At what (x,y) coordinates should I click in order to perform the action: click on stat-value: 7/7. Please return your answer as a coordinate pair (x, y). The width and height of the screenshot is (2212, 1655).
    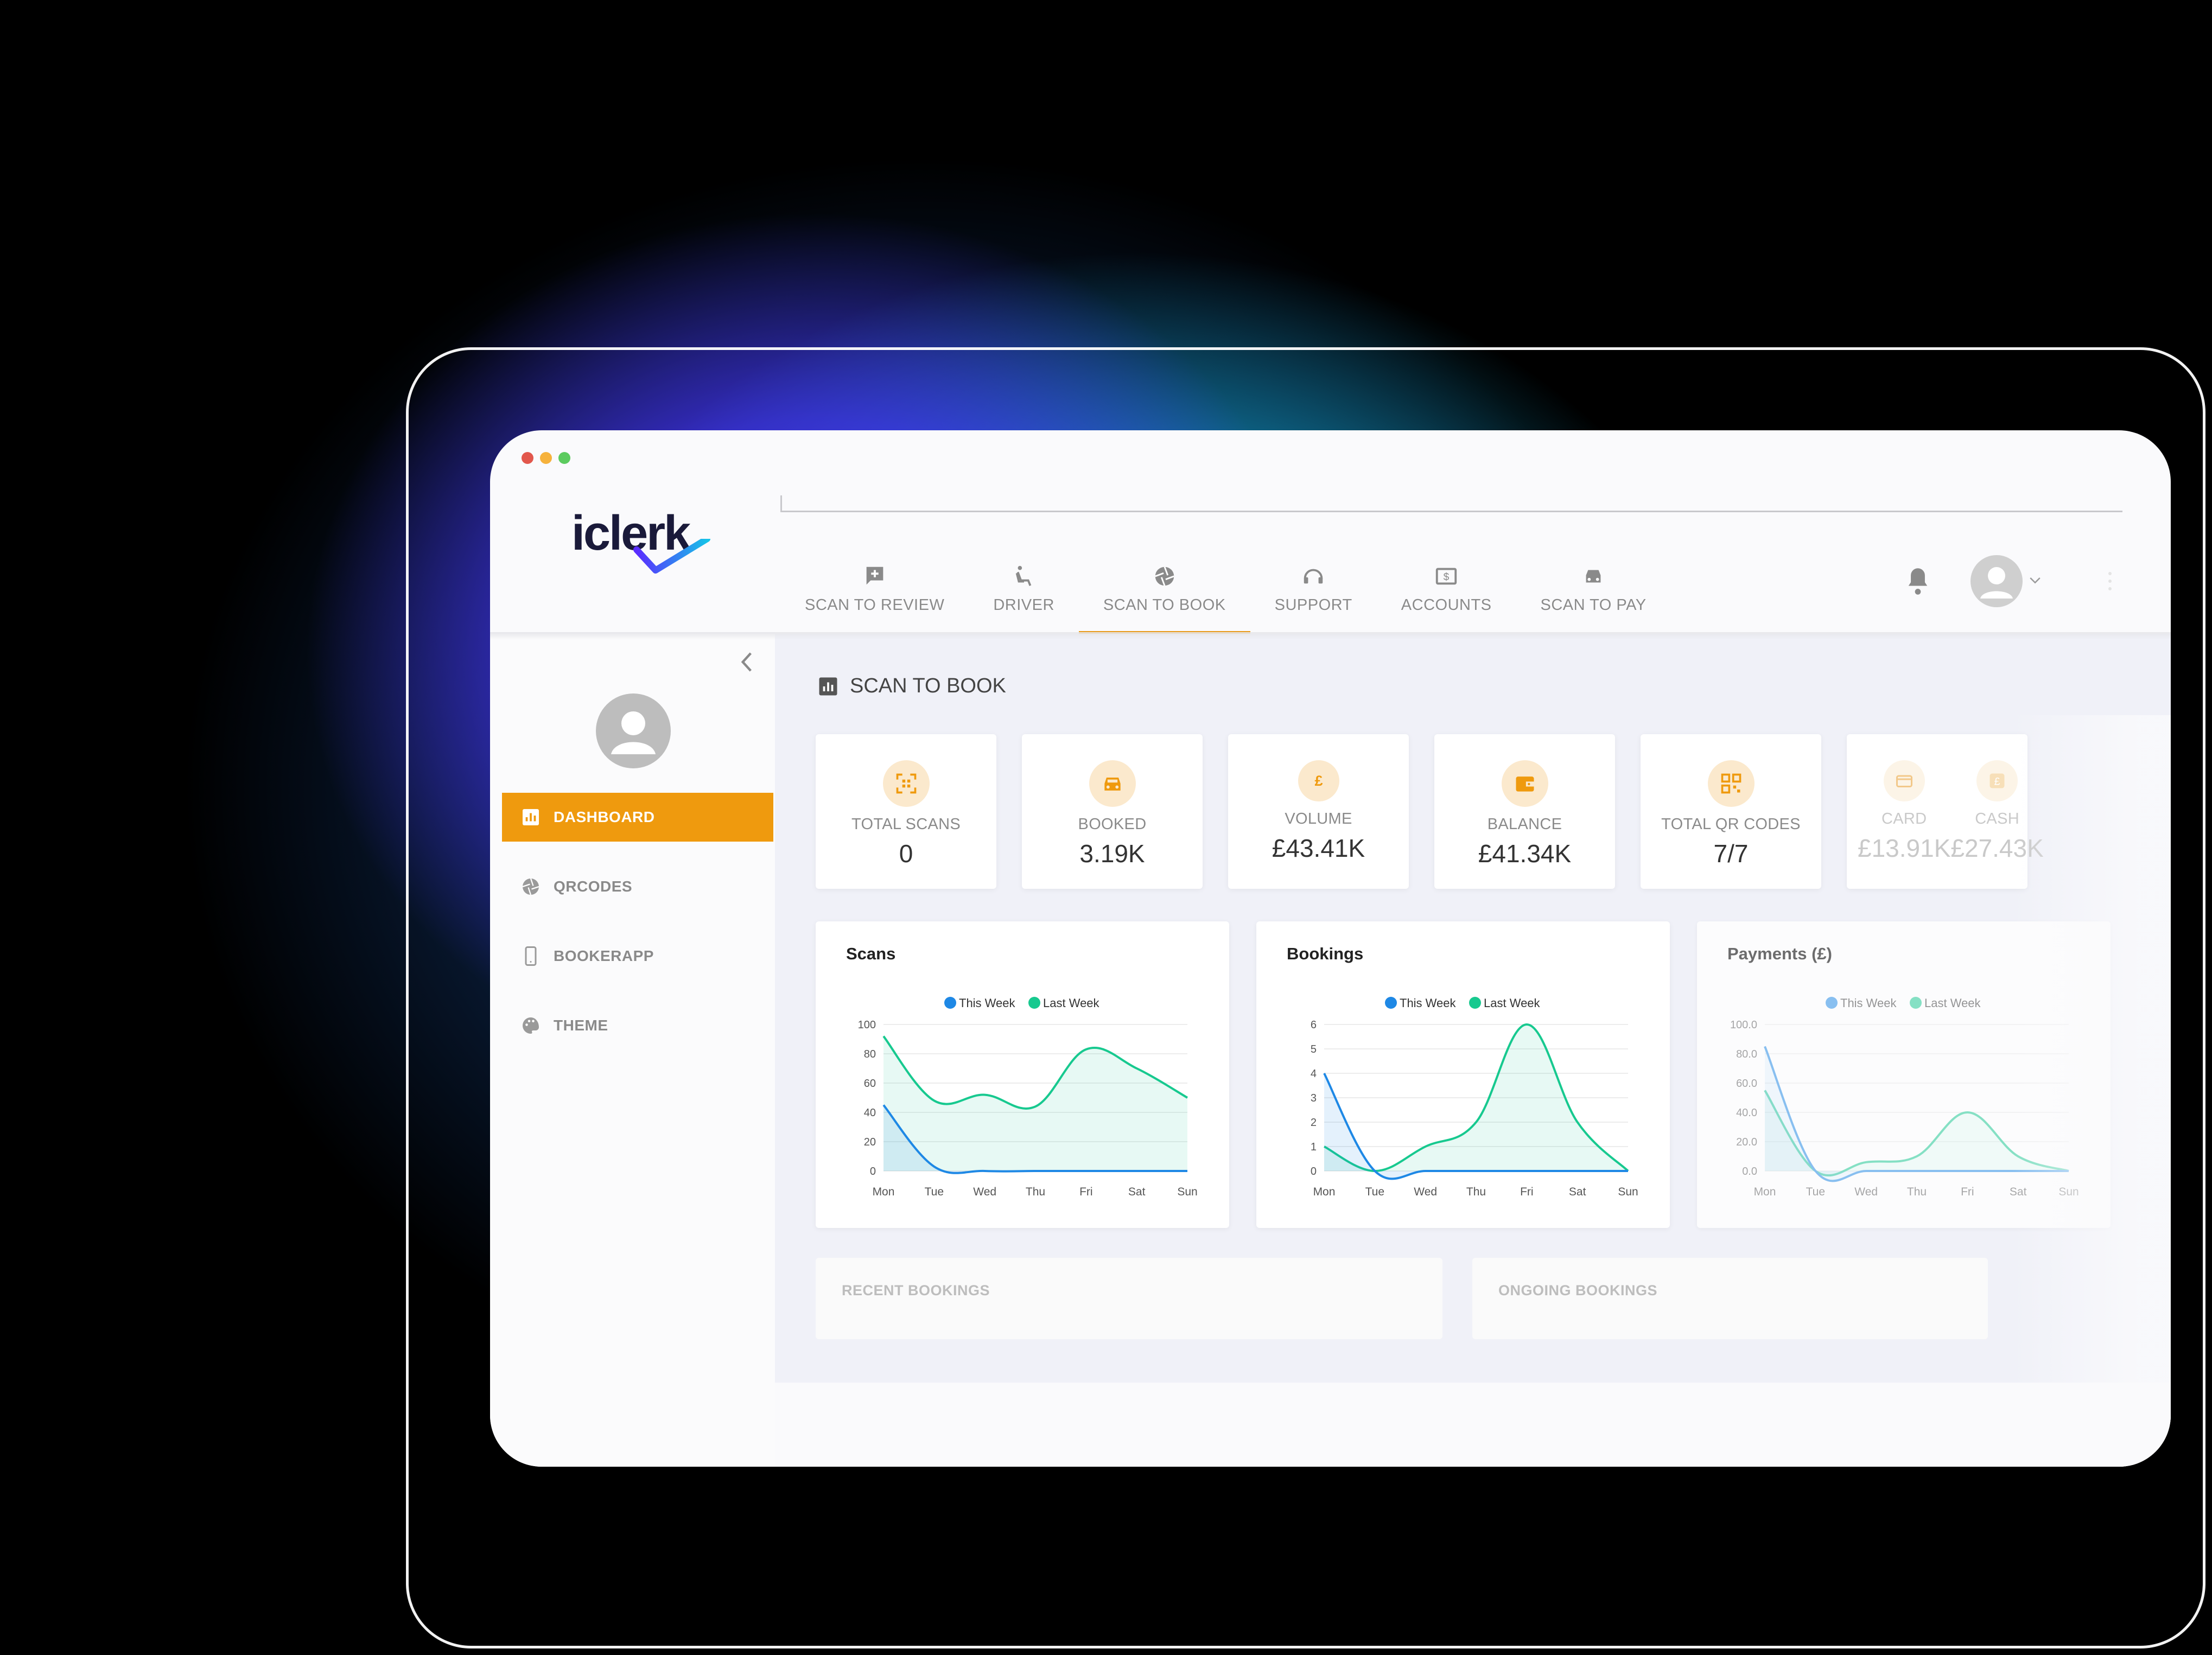
    Looking at the image, I should click on (1731, 853).